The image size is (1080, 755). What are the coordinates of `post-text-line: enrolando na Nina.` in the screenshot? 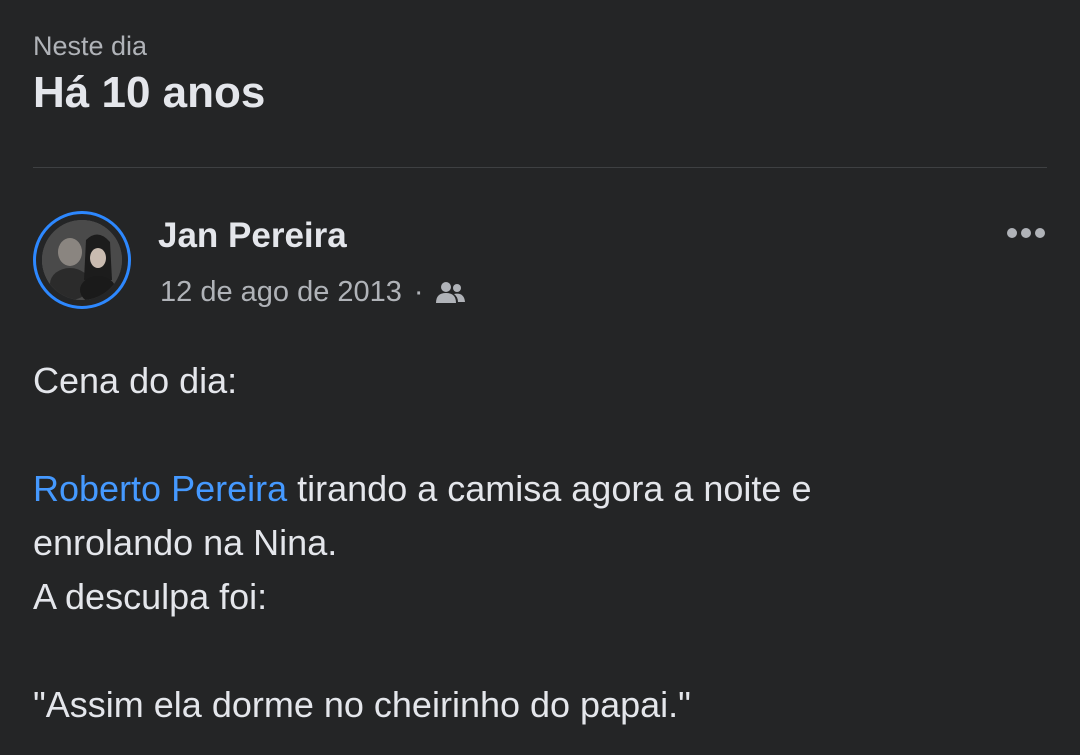 It's located at (185, 542).